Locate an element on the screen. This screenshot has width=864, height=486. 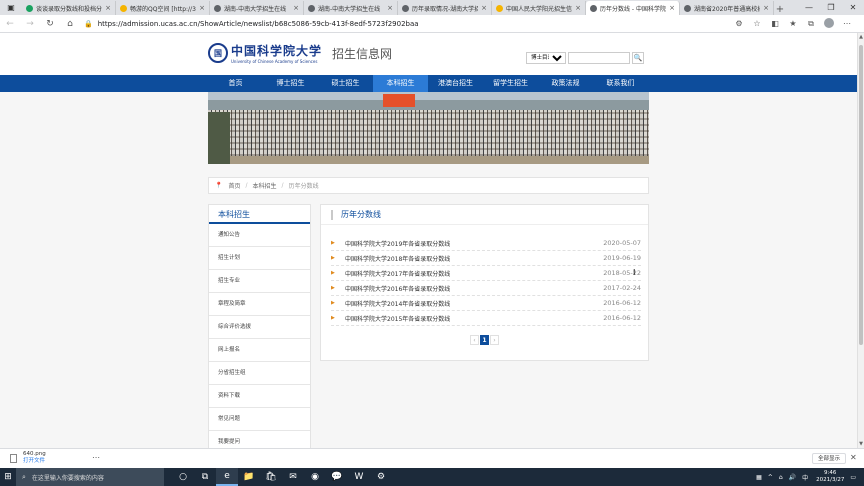
search-category-select: 博士目录 is located at coordinates (546, 58).